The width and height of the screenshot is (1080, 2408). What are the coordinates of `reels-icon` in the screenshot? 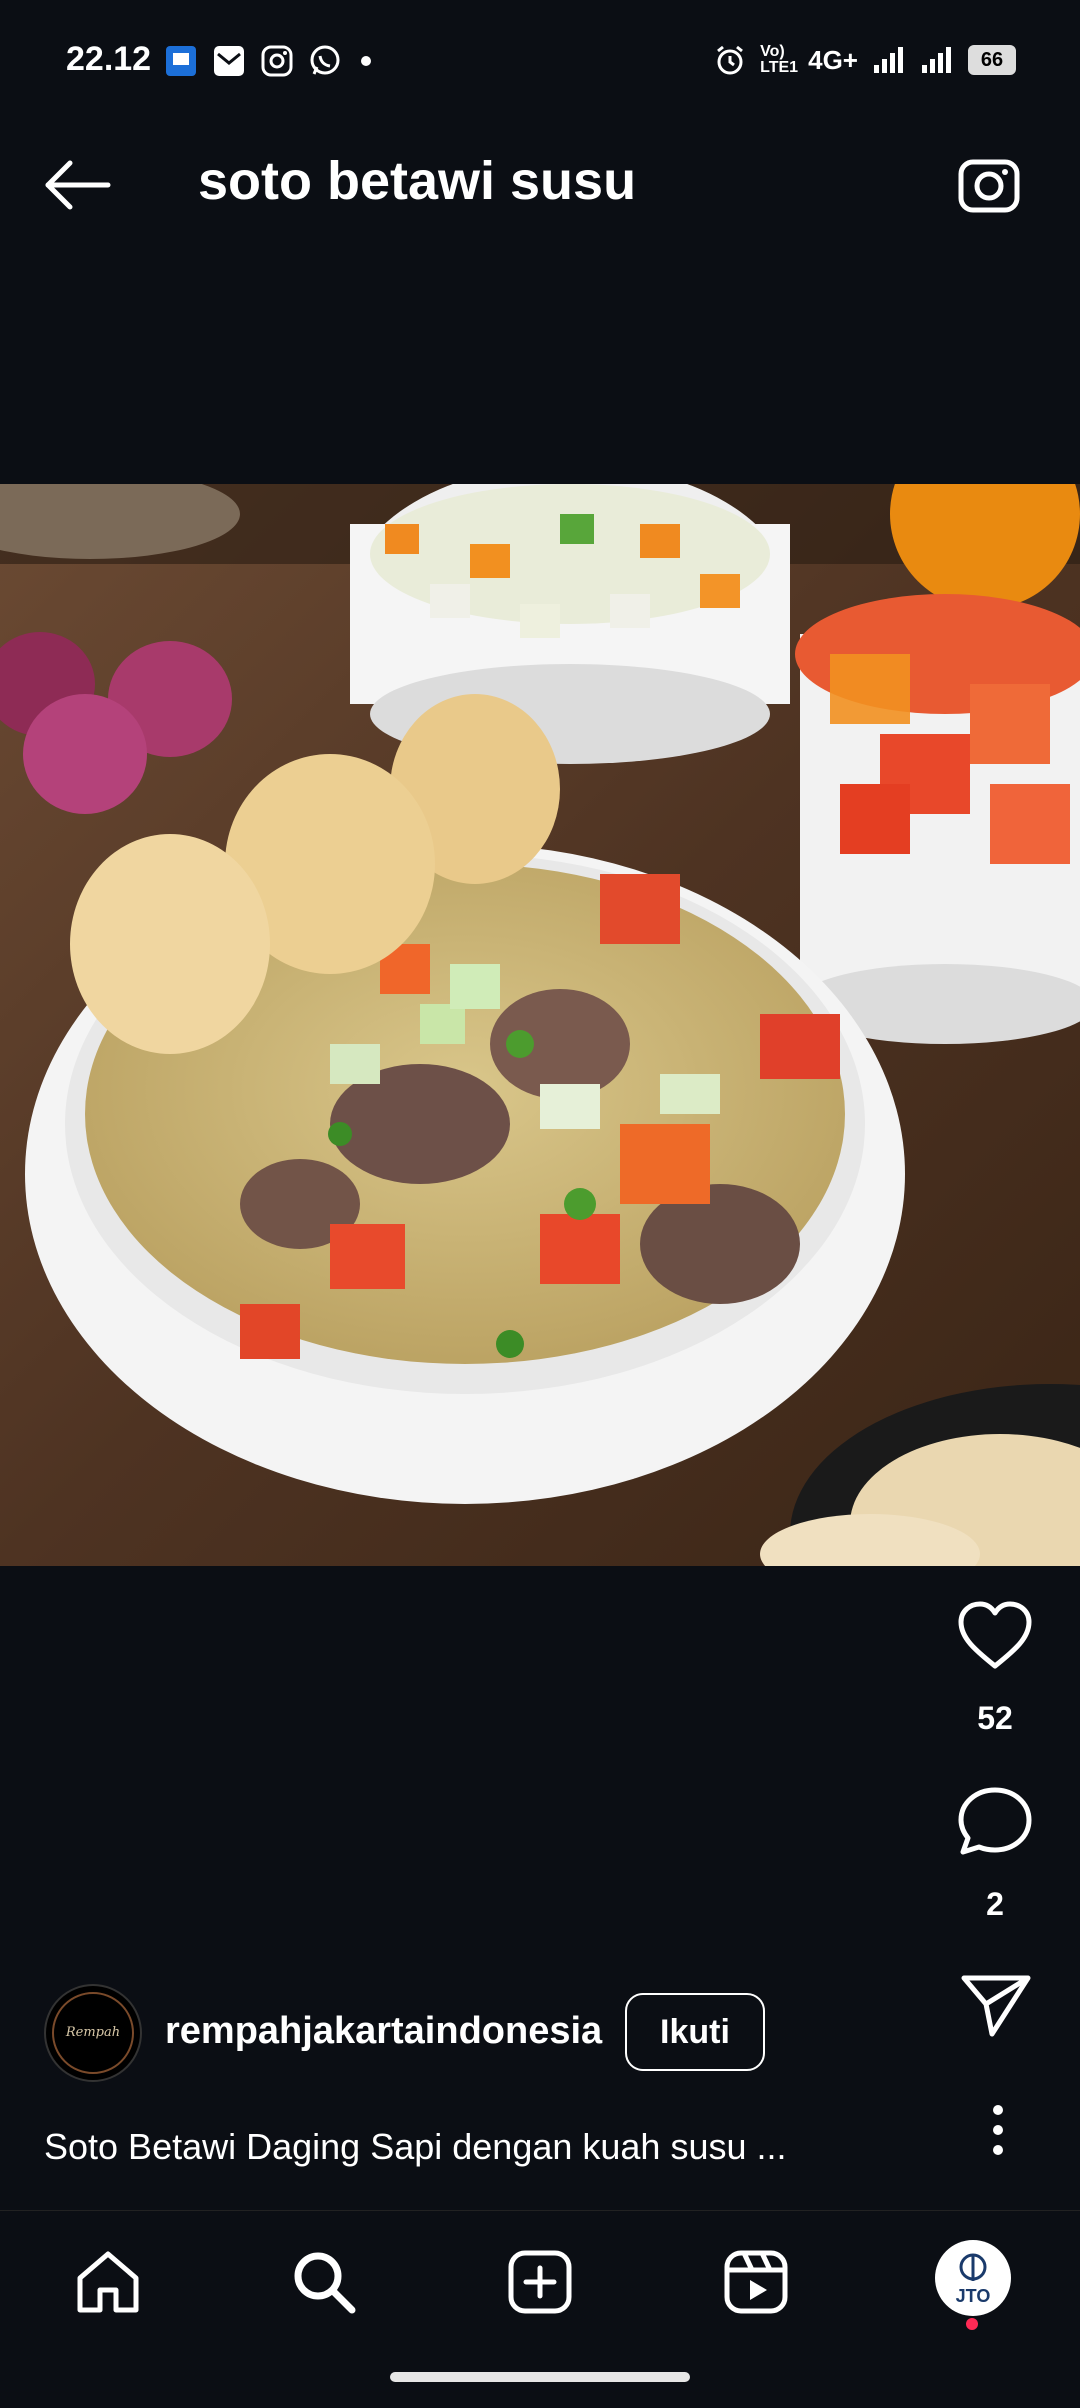 It's located at (756, 2282).